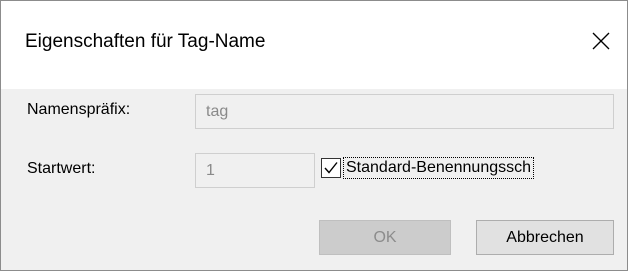 The image size is (628, 271). I want to click on ok-button: OK, so click(385, 237).